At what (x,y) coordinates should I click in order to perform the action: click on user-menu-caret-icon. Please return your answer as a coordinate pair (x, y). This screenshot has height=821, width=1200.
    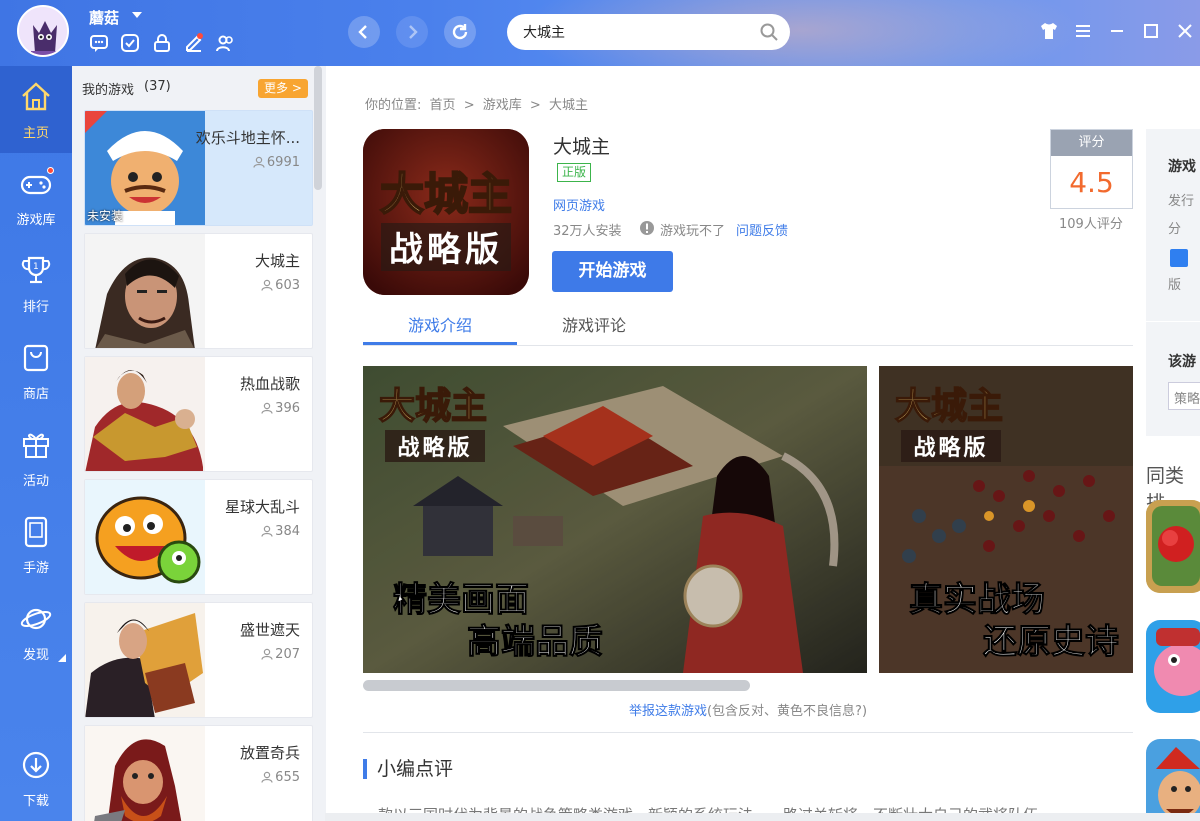
    Looking at the image, I should click on (137, 15).